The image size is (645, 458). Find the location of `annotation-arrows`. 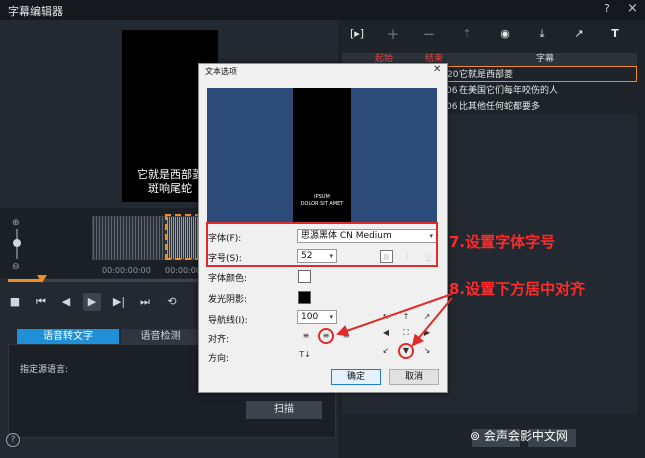

annotation-arrows is located at coordinates (394, 320).